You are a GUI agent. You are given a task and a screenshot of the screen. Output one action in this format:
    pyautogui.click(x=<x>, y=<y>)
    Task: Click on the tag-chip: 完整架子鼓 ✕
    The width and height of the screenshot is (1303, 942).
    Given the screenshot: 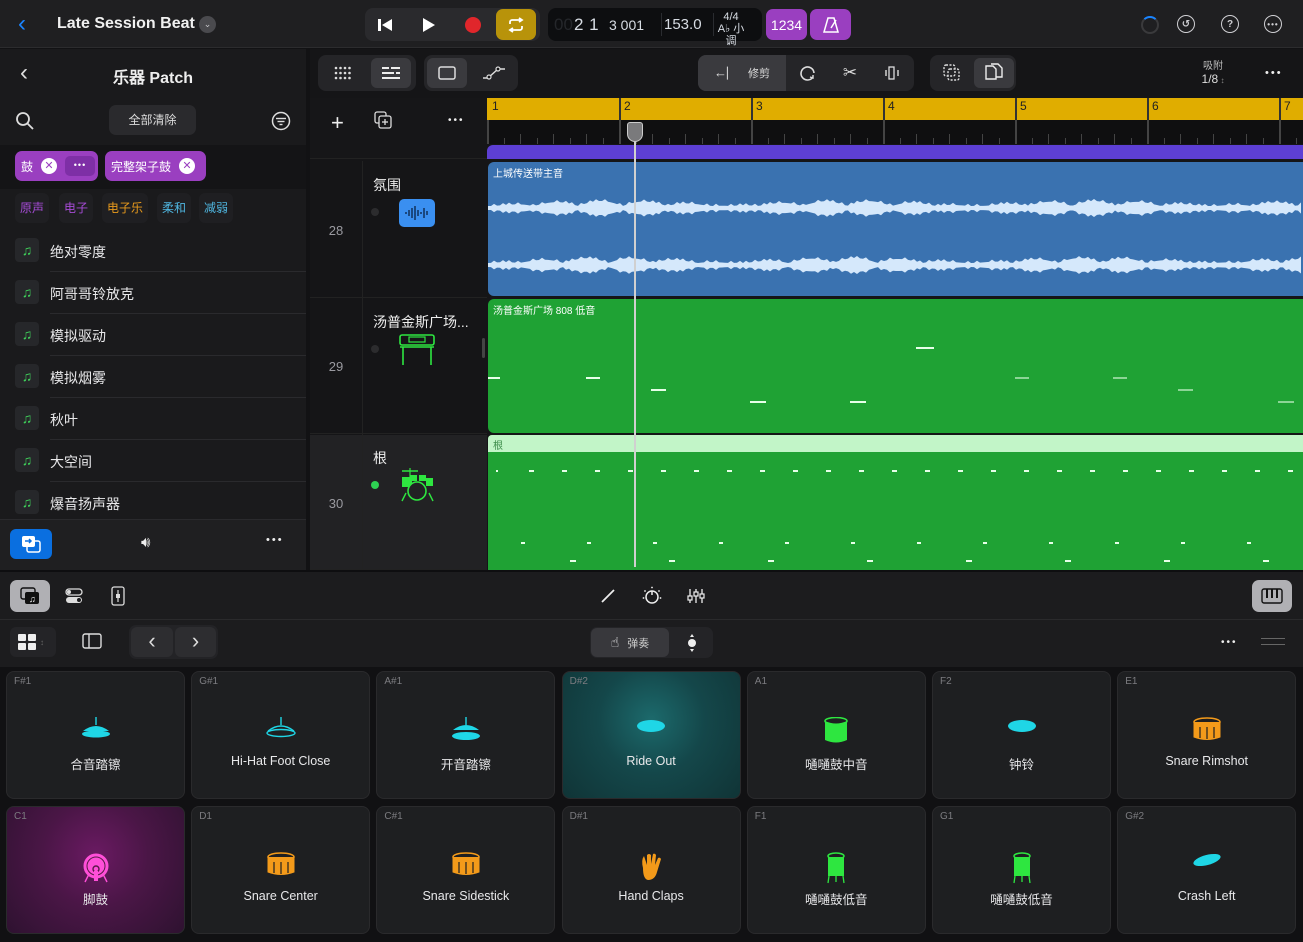 What is the action you would take?
    pyautogui.click(x=155, y=166)
    